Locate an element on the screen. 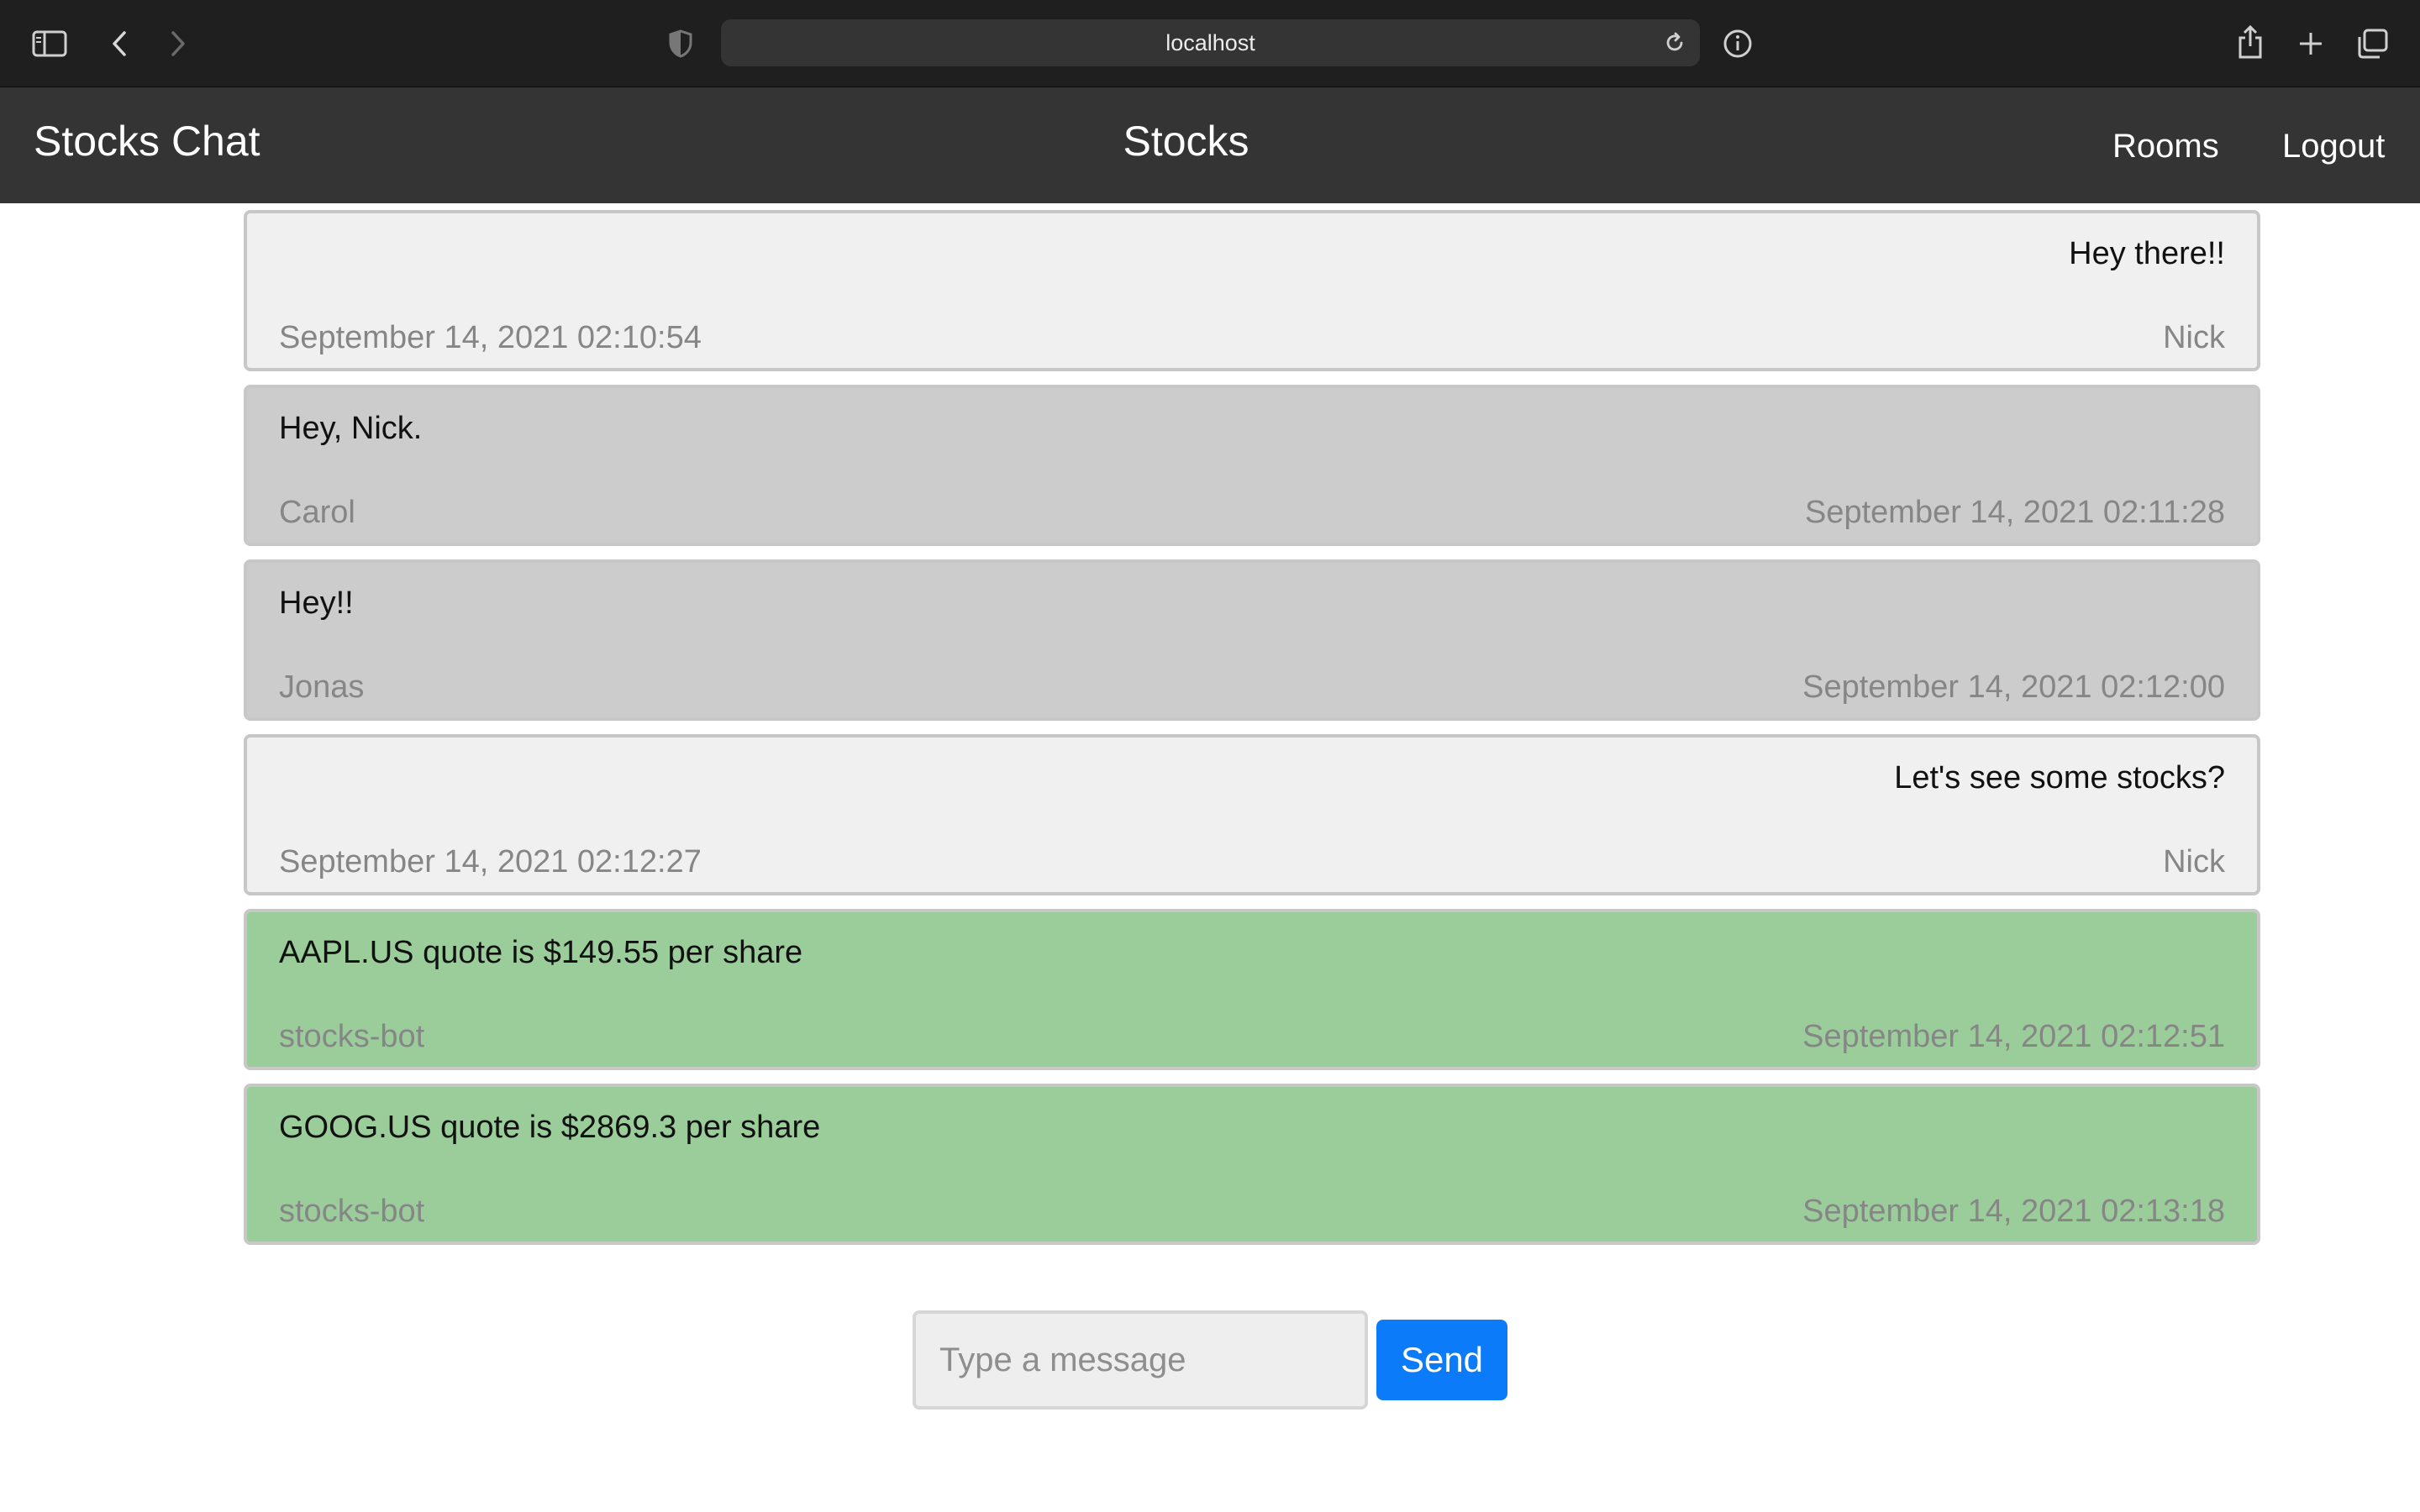 The height and width of the screenshot is (1512, 2420). message-composer: Send is located at coordinates (1210, 1360).